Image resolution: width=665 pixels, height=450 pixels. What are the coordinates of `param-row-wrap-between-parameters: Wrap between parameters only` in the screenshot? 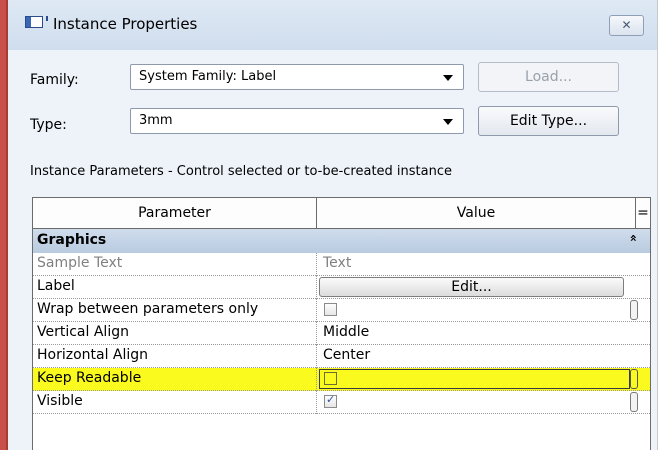 It's located at (341, 310).